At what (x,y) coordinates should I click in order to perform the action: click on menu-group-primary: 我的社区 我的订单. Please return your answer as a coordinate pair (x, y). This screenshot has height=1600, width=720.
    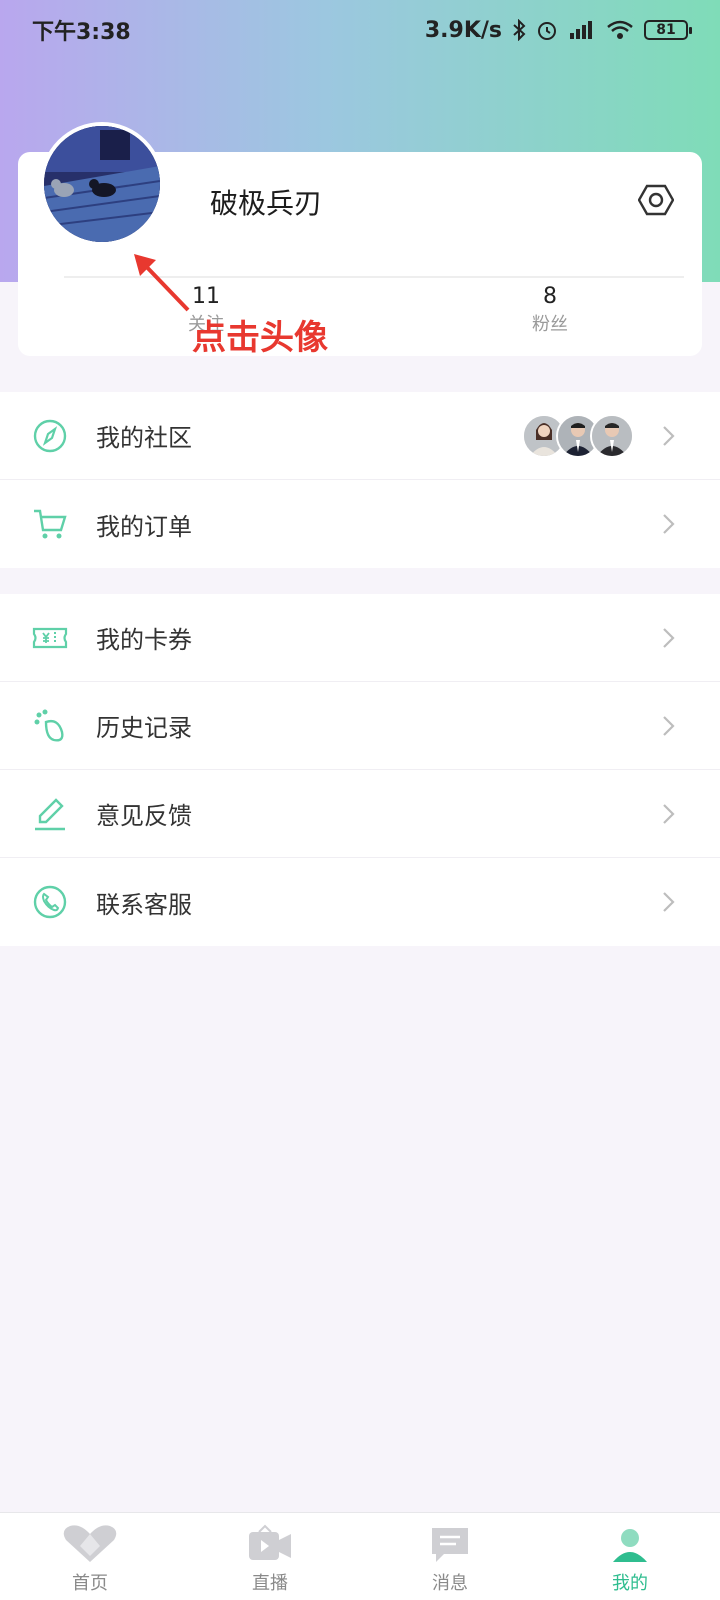
    Looking at the image, I should click on (360, 480).